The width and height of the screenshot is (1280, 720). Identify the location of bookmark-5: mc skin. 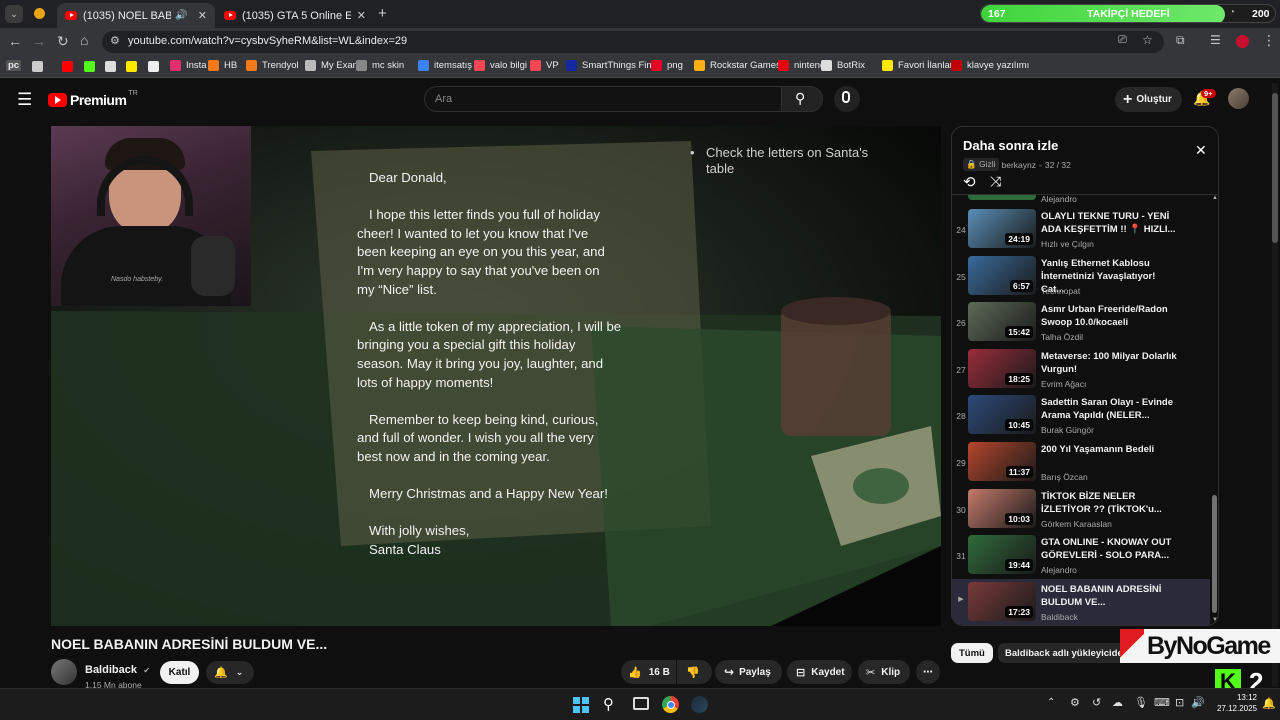
(380, 65).